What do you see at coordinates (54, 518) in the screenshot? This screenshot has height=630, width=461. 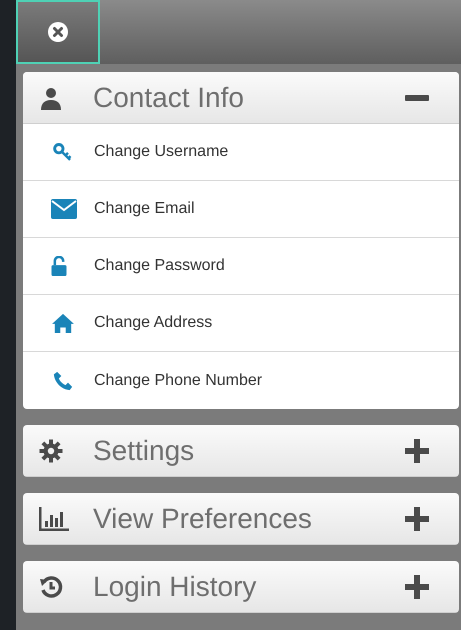 I see `bar-chart-icon` at bounding box center [54, 518].